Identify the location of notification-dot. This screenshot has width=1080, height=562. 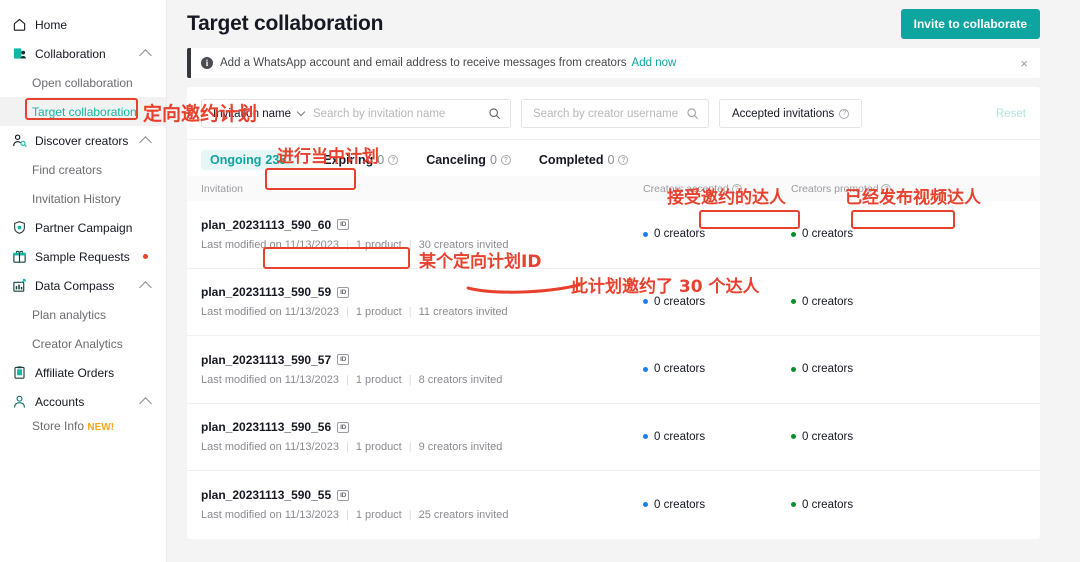
(145, 256).